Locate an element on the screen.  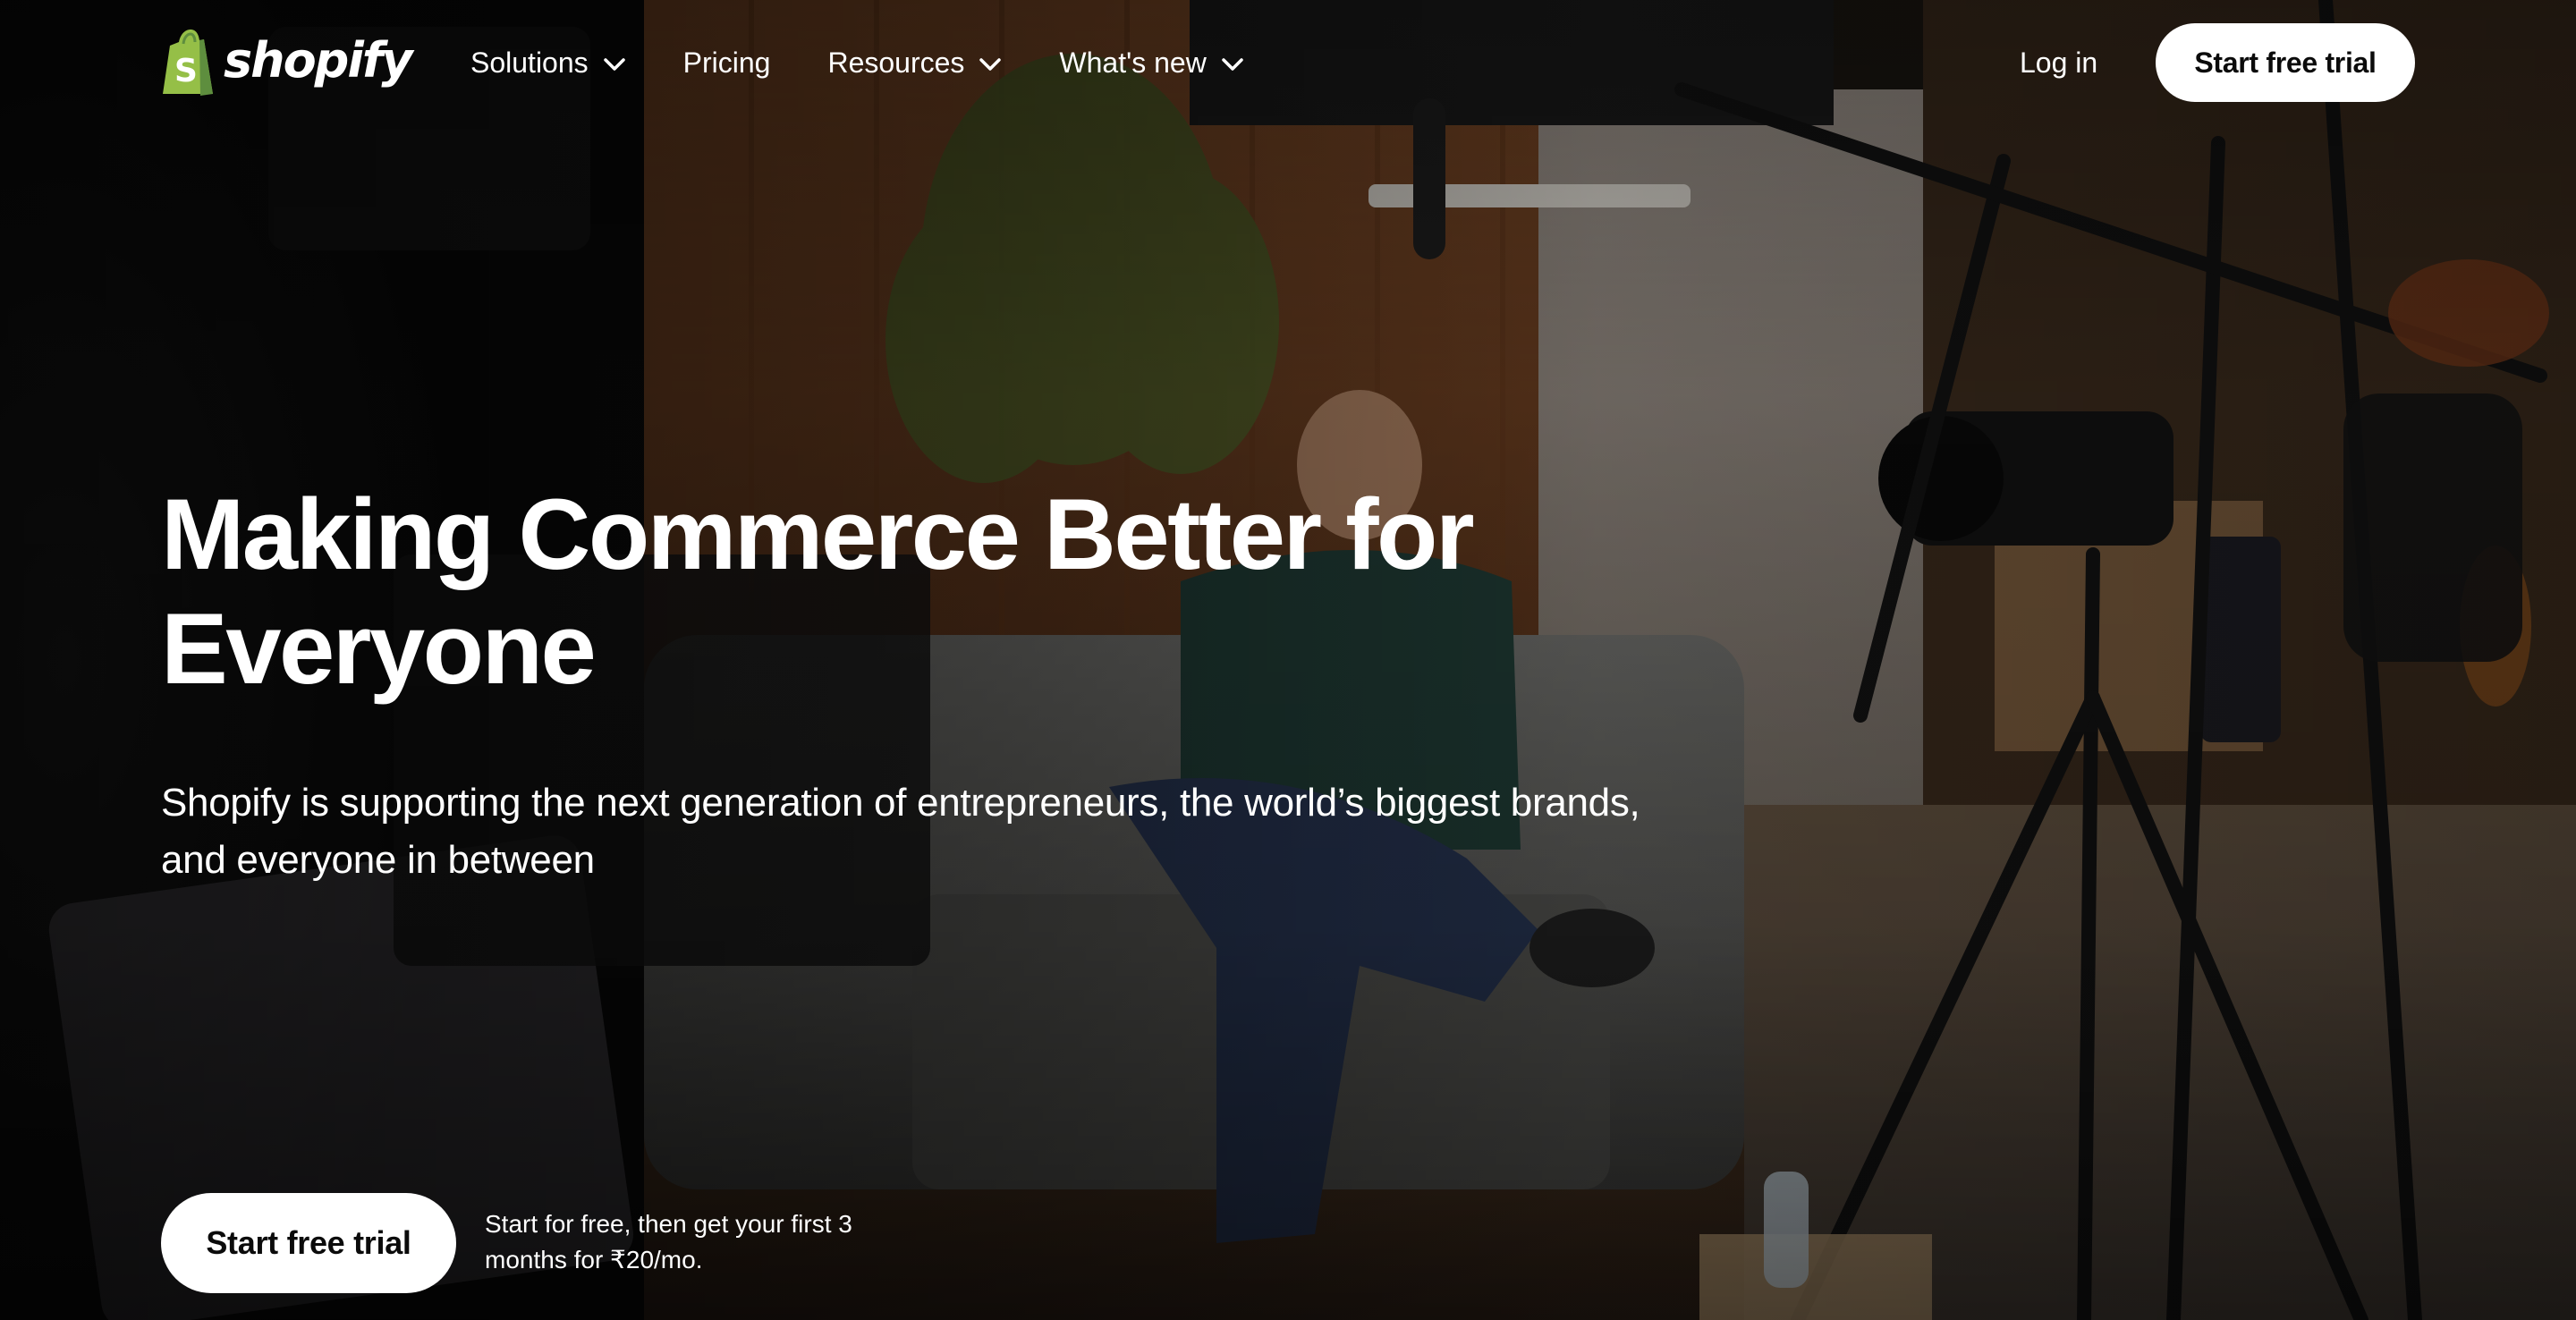
nav-item-label: What's new is located at coordinates (1133, 62).